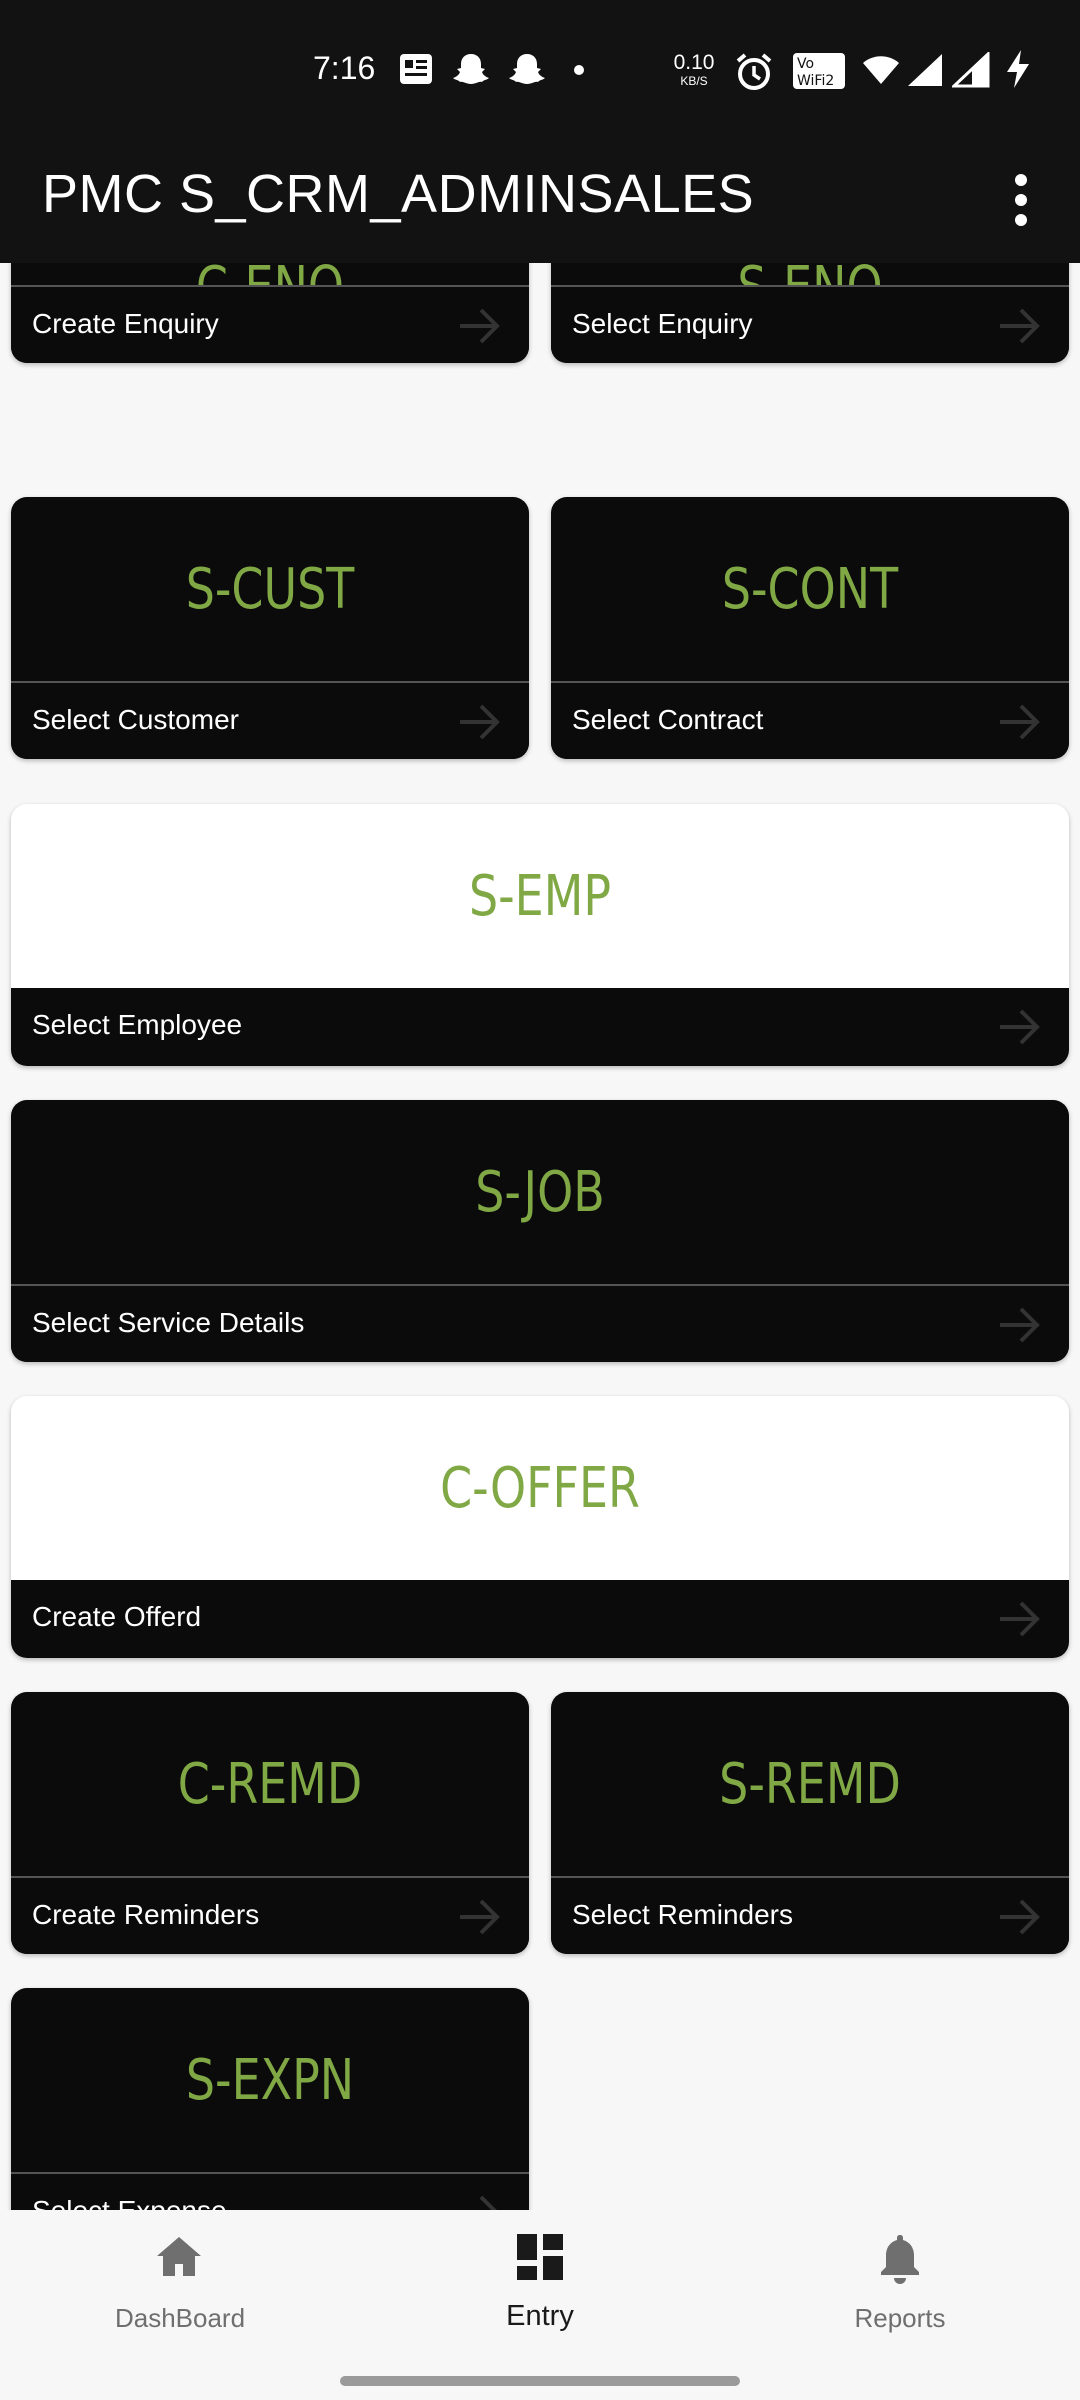 The height and width of the screenshot is (2400, 1080). Describe the element at coordinates (881, 70) in the screenshot. I see `wifi-icon` at that location.